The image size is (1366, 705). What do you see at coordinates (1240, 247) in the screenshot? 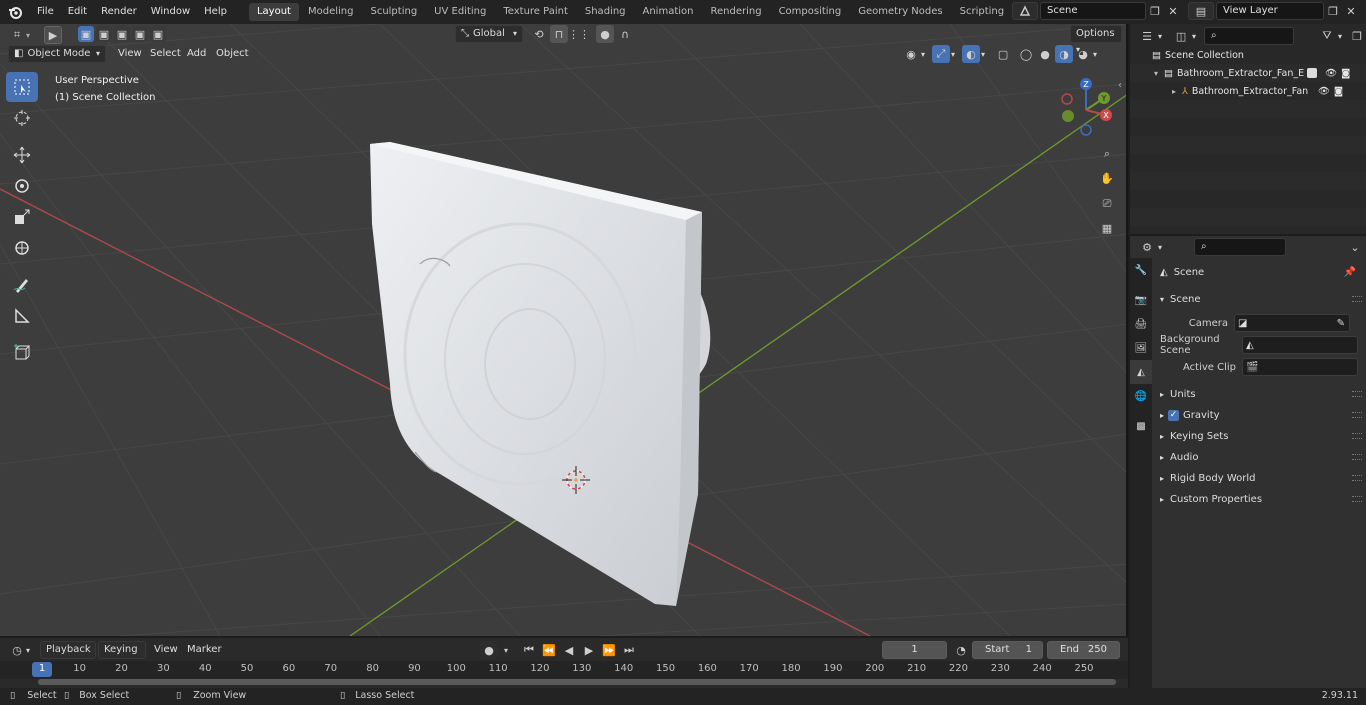
I see `properties-search-input: ⌕` at bounding box center [1240, 247].